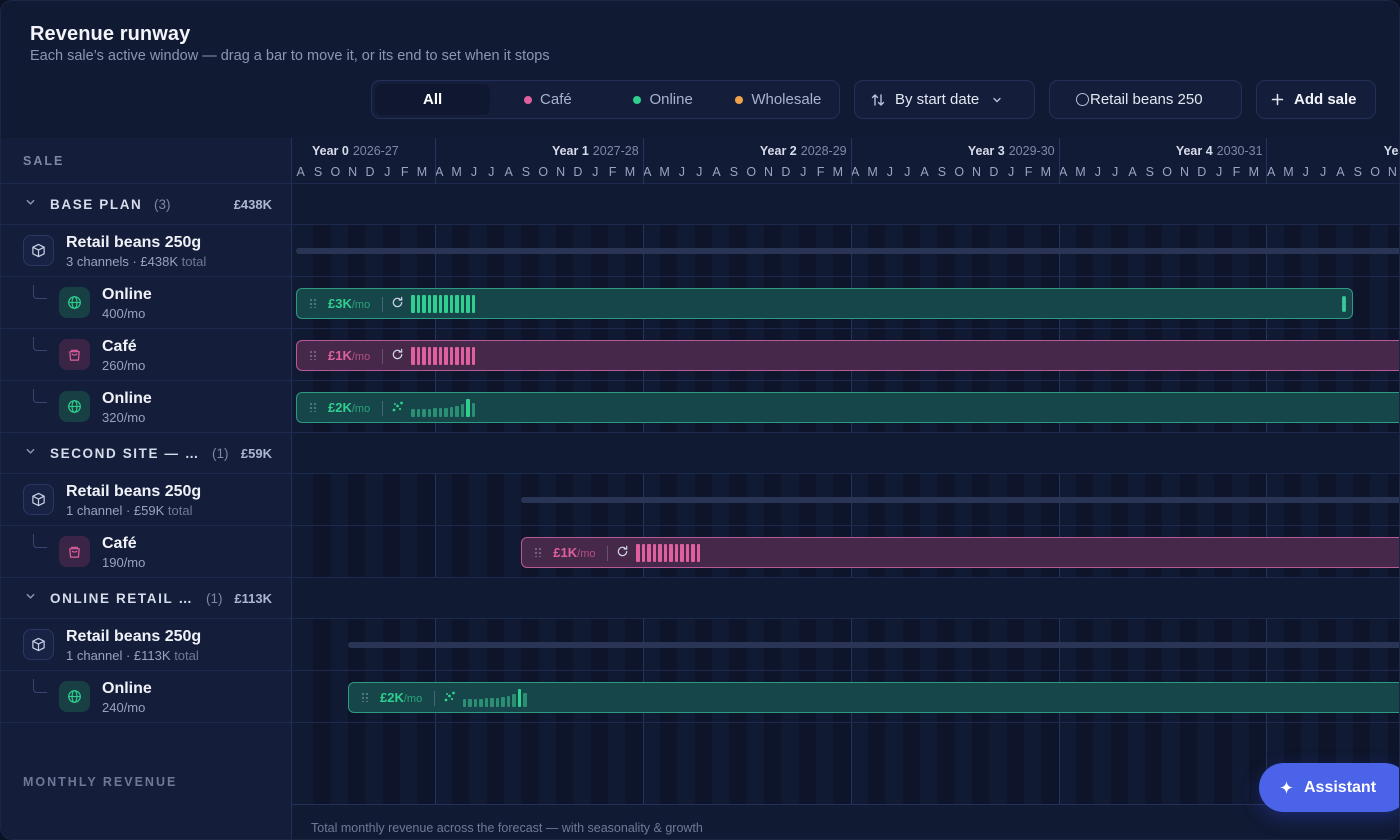  I want to click on channel-row: Online 240/mo, so click(146, 697).